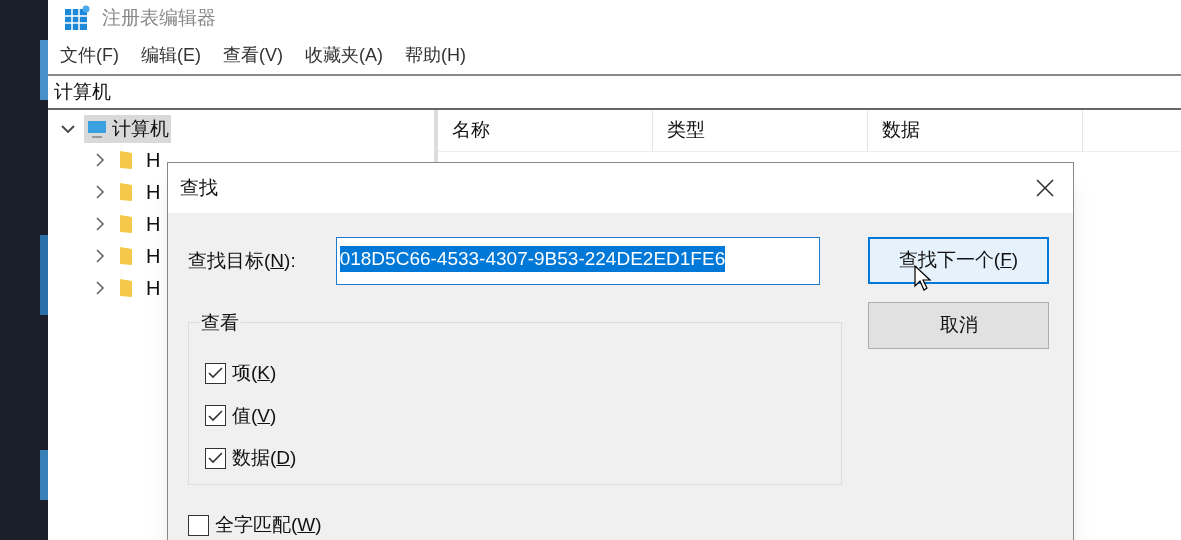  I want to click on checkbox-label: 全字匹配(W), so click(268, 525).